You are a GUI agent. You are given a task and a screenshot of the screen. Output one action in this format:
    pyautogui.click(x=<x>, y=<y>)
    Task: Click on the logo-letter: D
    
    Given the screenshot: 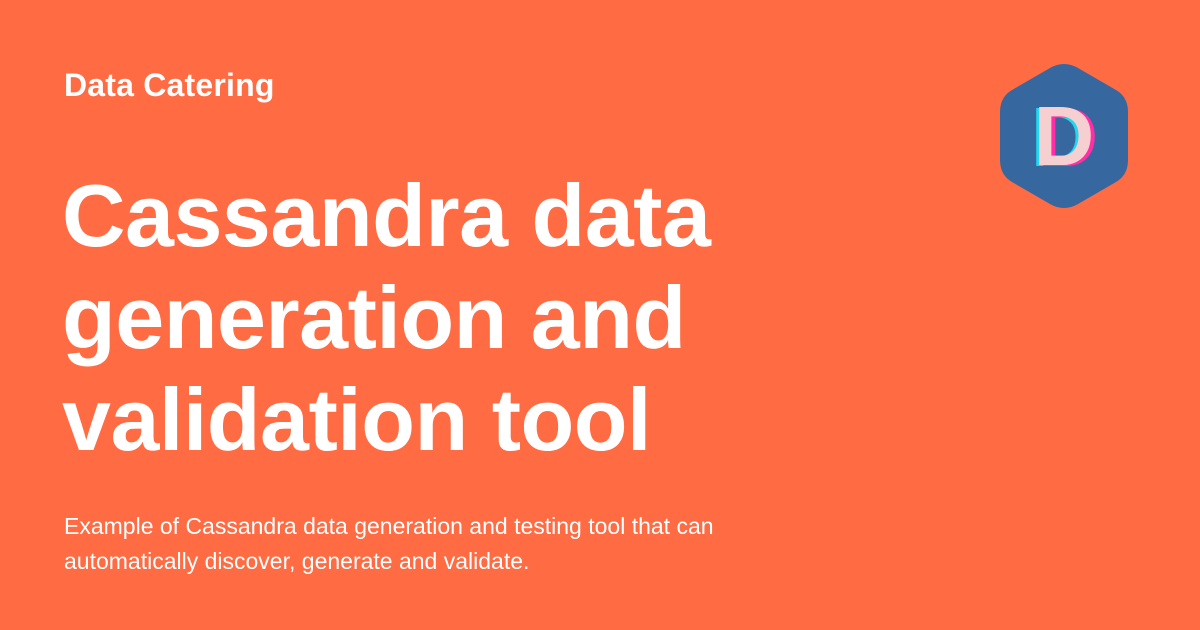 What is the action you would take?
    pyautogui.click(x=1064, y=136)
    